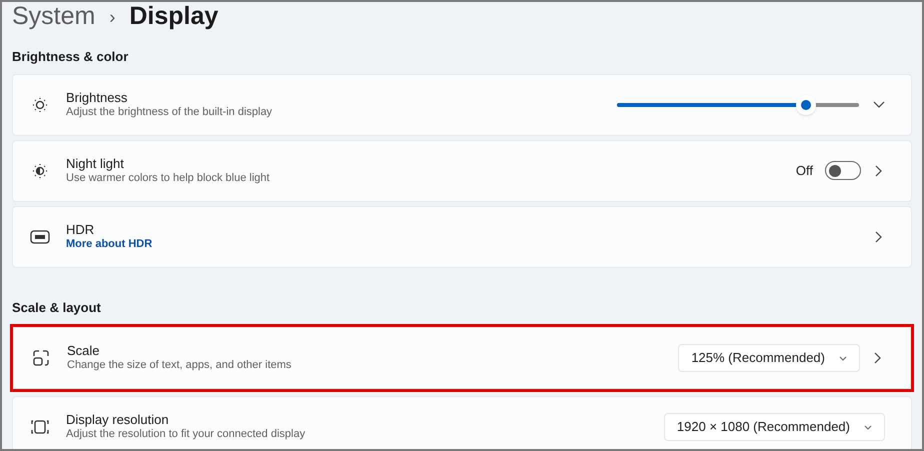  I want to click on setting-title: HDR, so click(81, 229).